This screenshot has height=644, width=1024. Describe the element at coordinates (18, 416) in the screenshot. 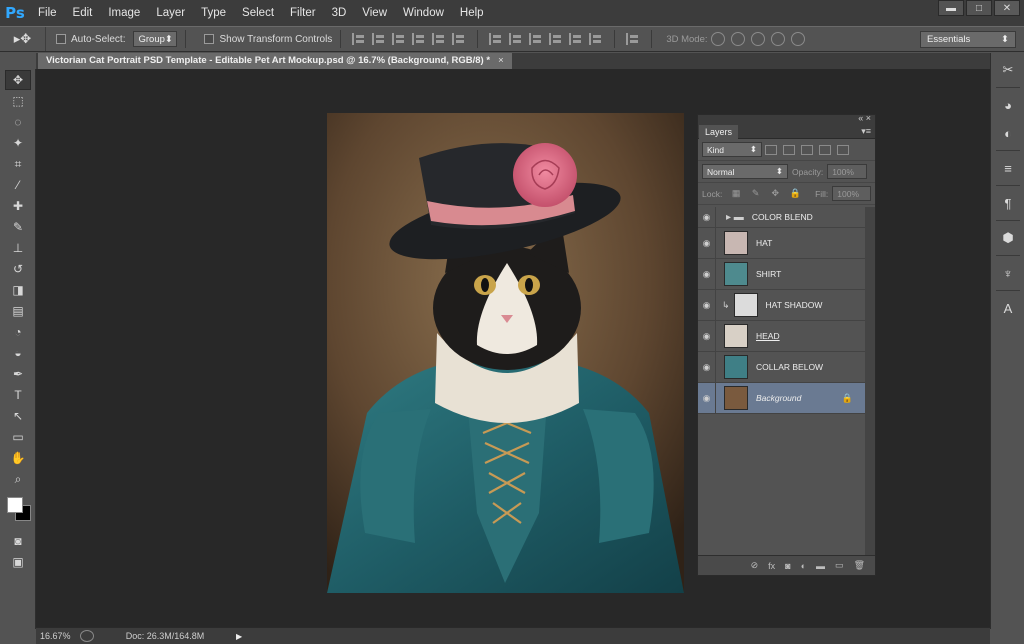

I see `path-select-tool: ↖` at that location.